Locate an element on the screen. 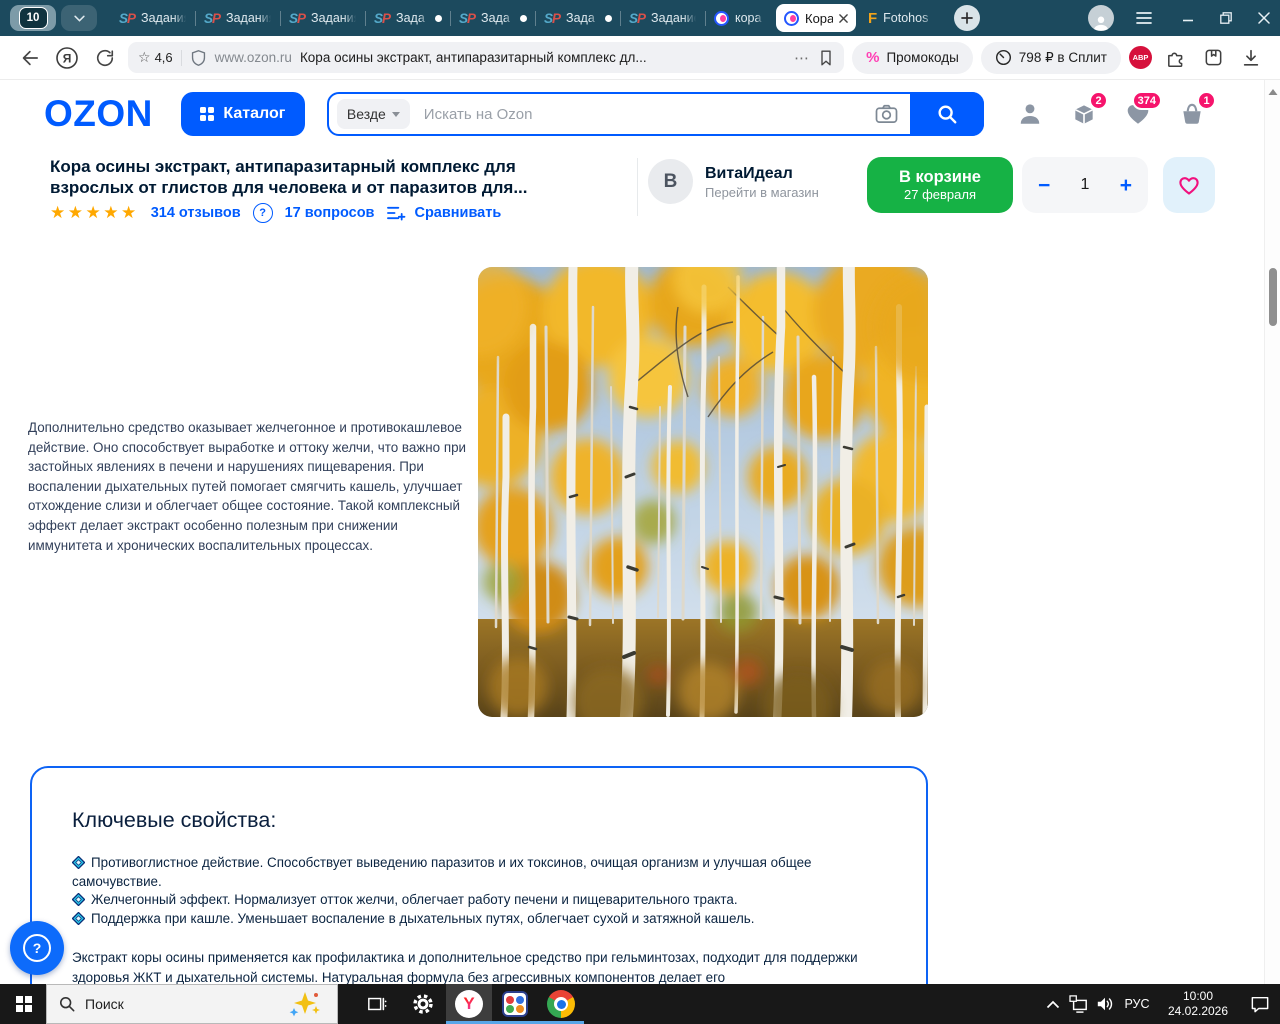 The height and width of the screenshot is (1024, 1280). yandex-browser-icon: Y is located at coordinates (469, 1004).